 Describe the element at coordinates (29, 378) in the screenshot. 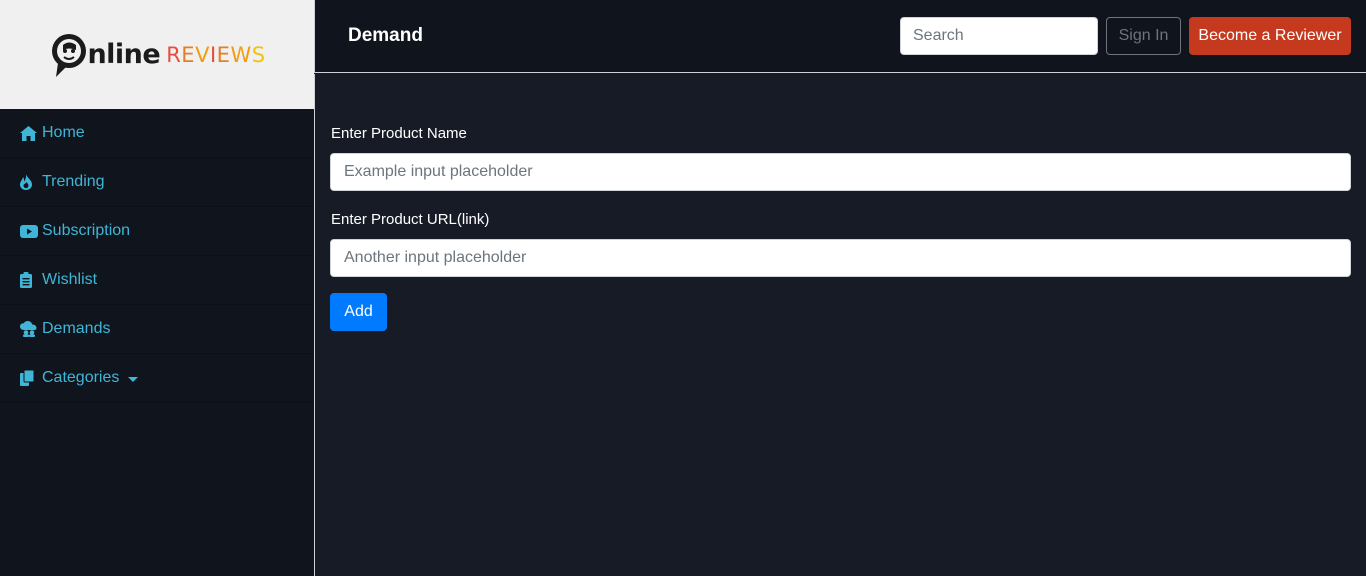

I see `copy-icon` at that location.